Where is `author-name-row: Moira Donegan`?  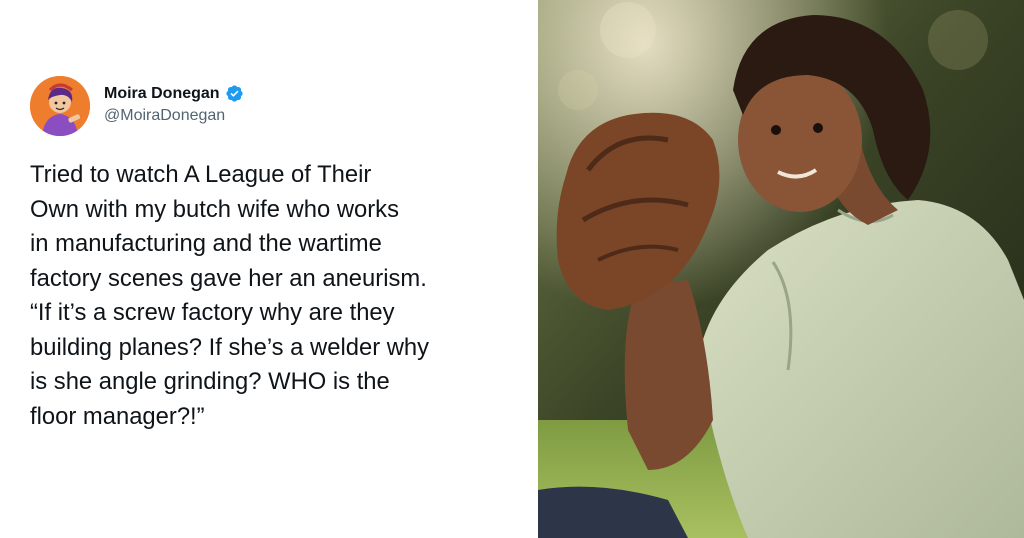
author-name-row: Moira Donegan is located at coordinates (174, 93).